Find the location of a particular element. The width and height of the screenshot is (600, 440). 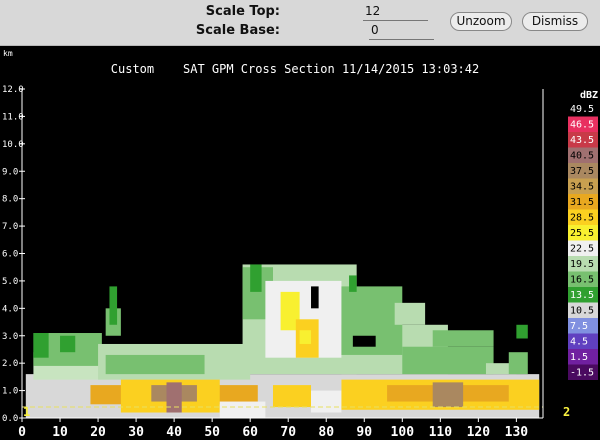

y-tick-label-3: 3.0 is located at coordinates (10, 337).